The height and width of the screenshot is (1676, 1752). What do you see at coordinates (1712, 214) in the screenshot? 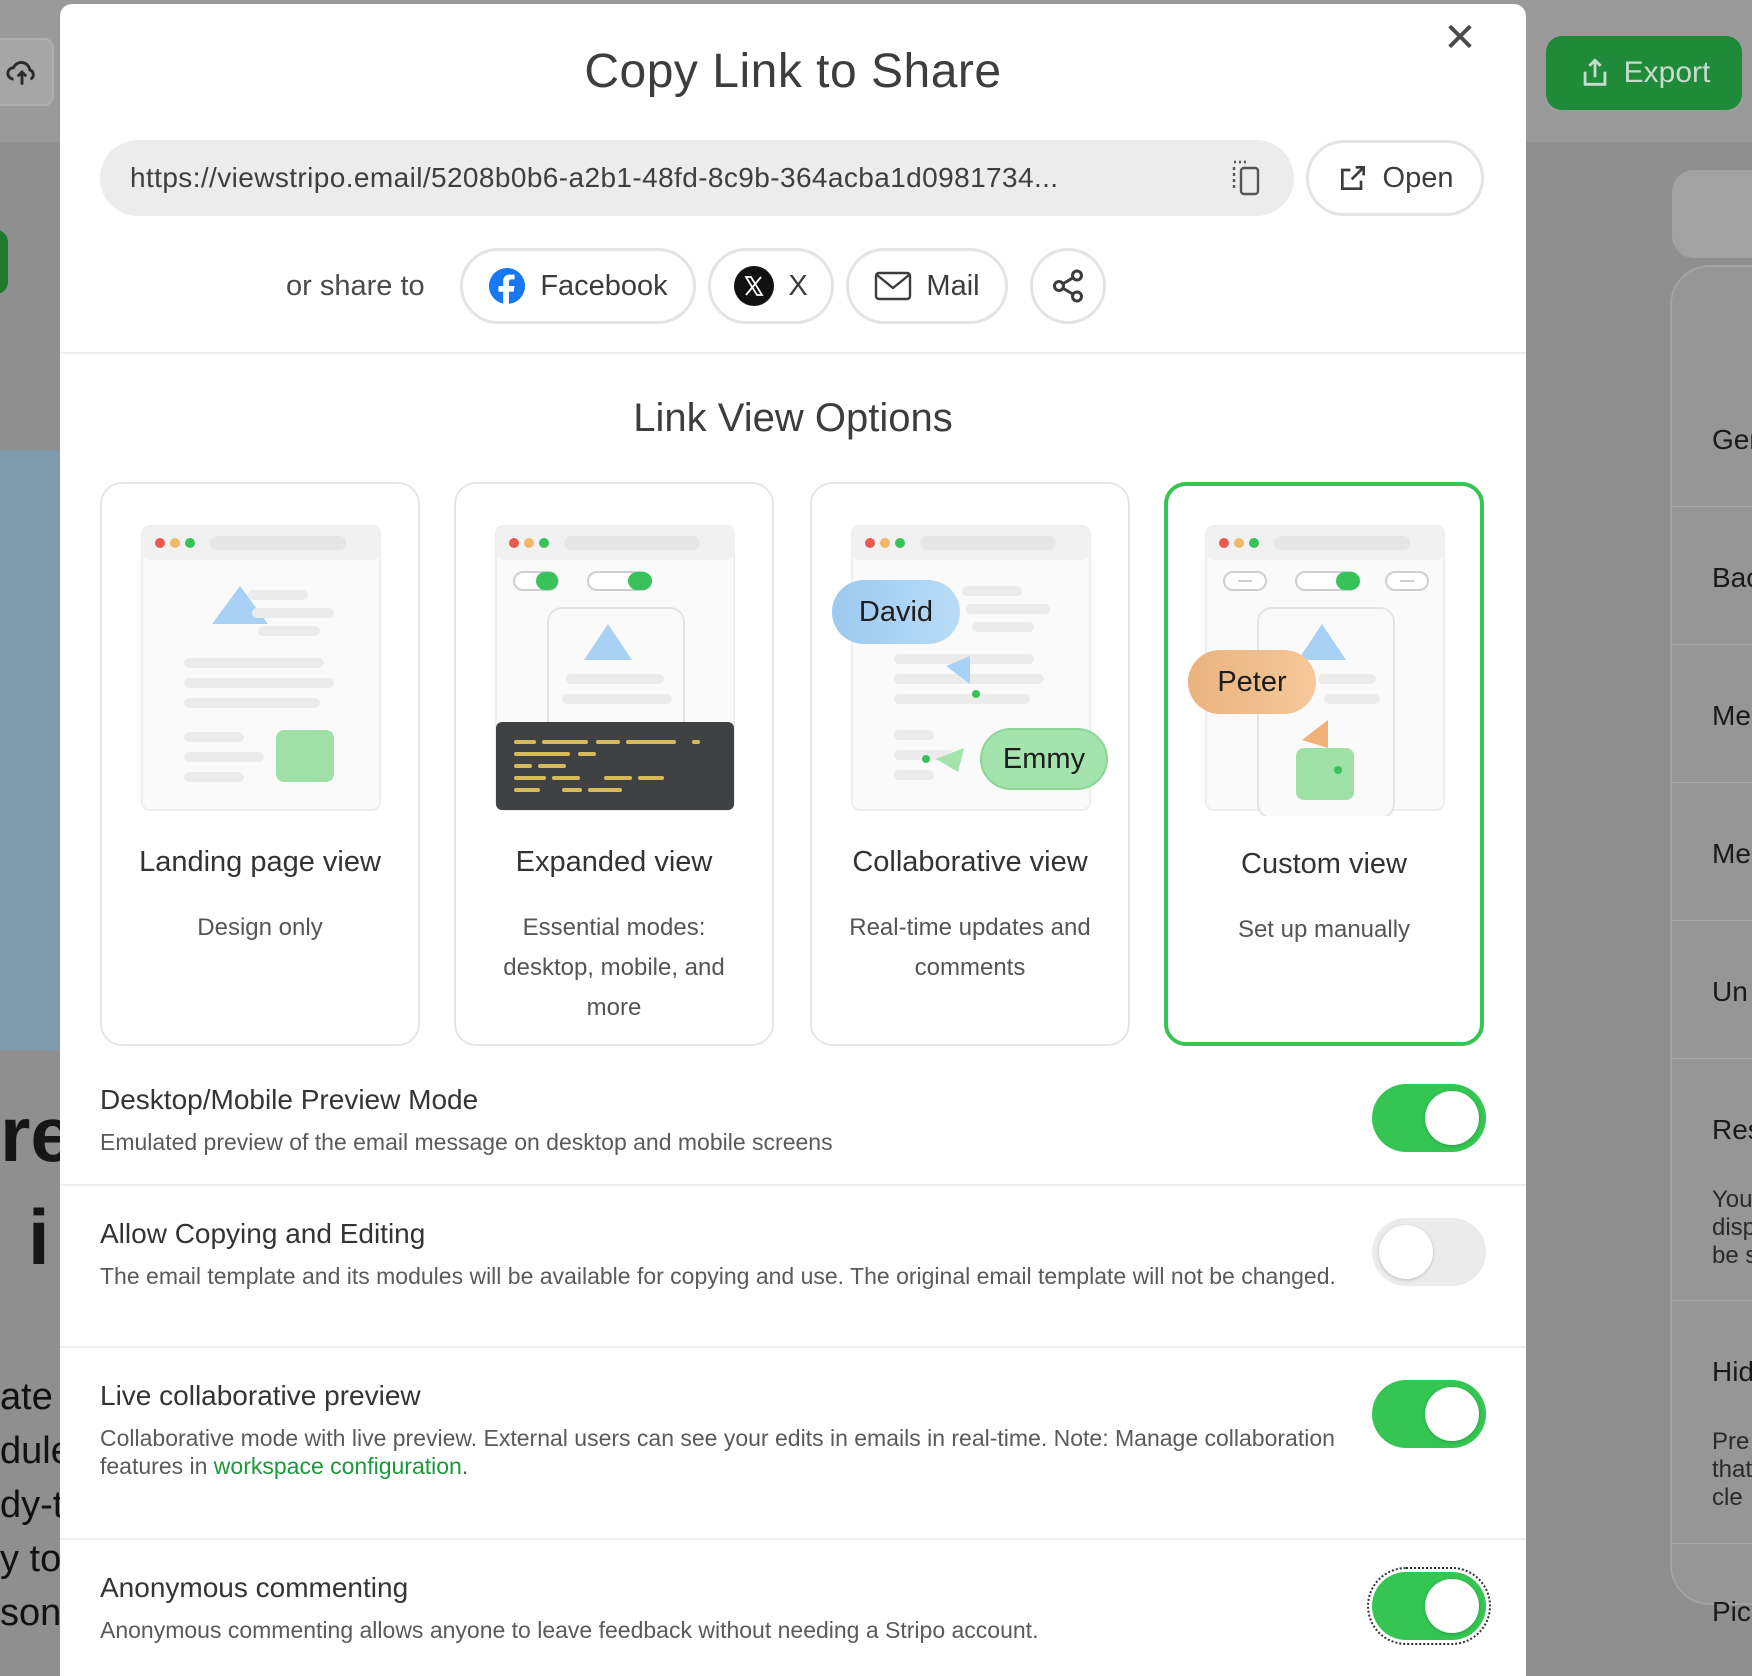
I see `background-right-pill` at bounding box center [1712, 214].